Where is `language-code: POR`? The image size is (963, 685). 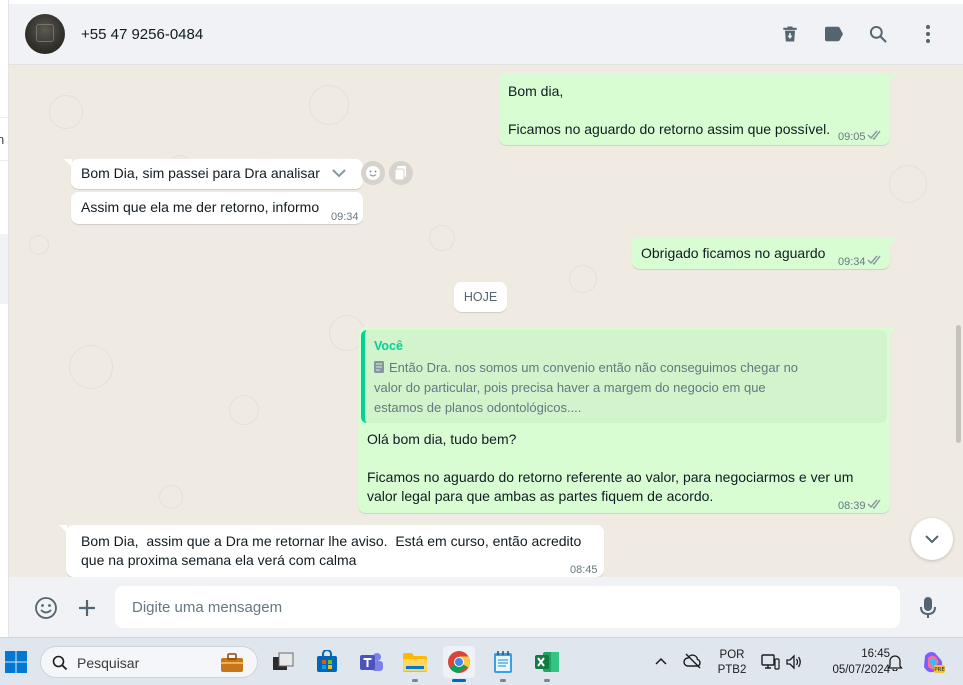 language-code: POR is located at coordinates (732, 655).